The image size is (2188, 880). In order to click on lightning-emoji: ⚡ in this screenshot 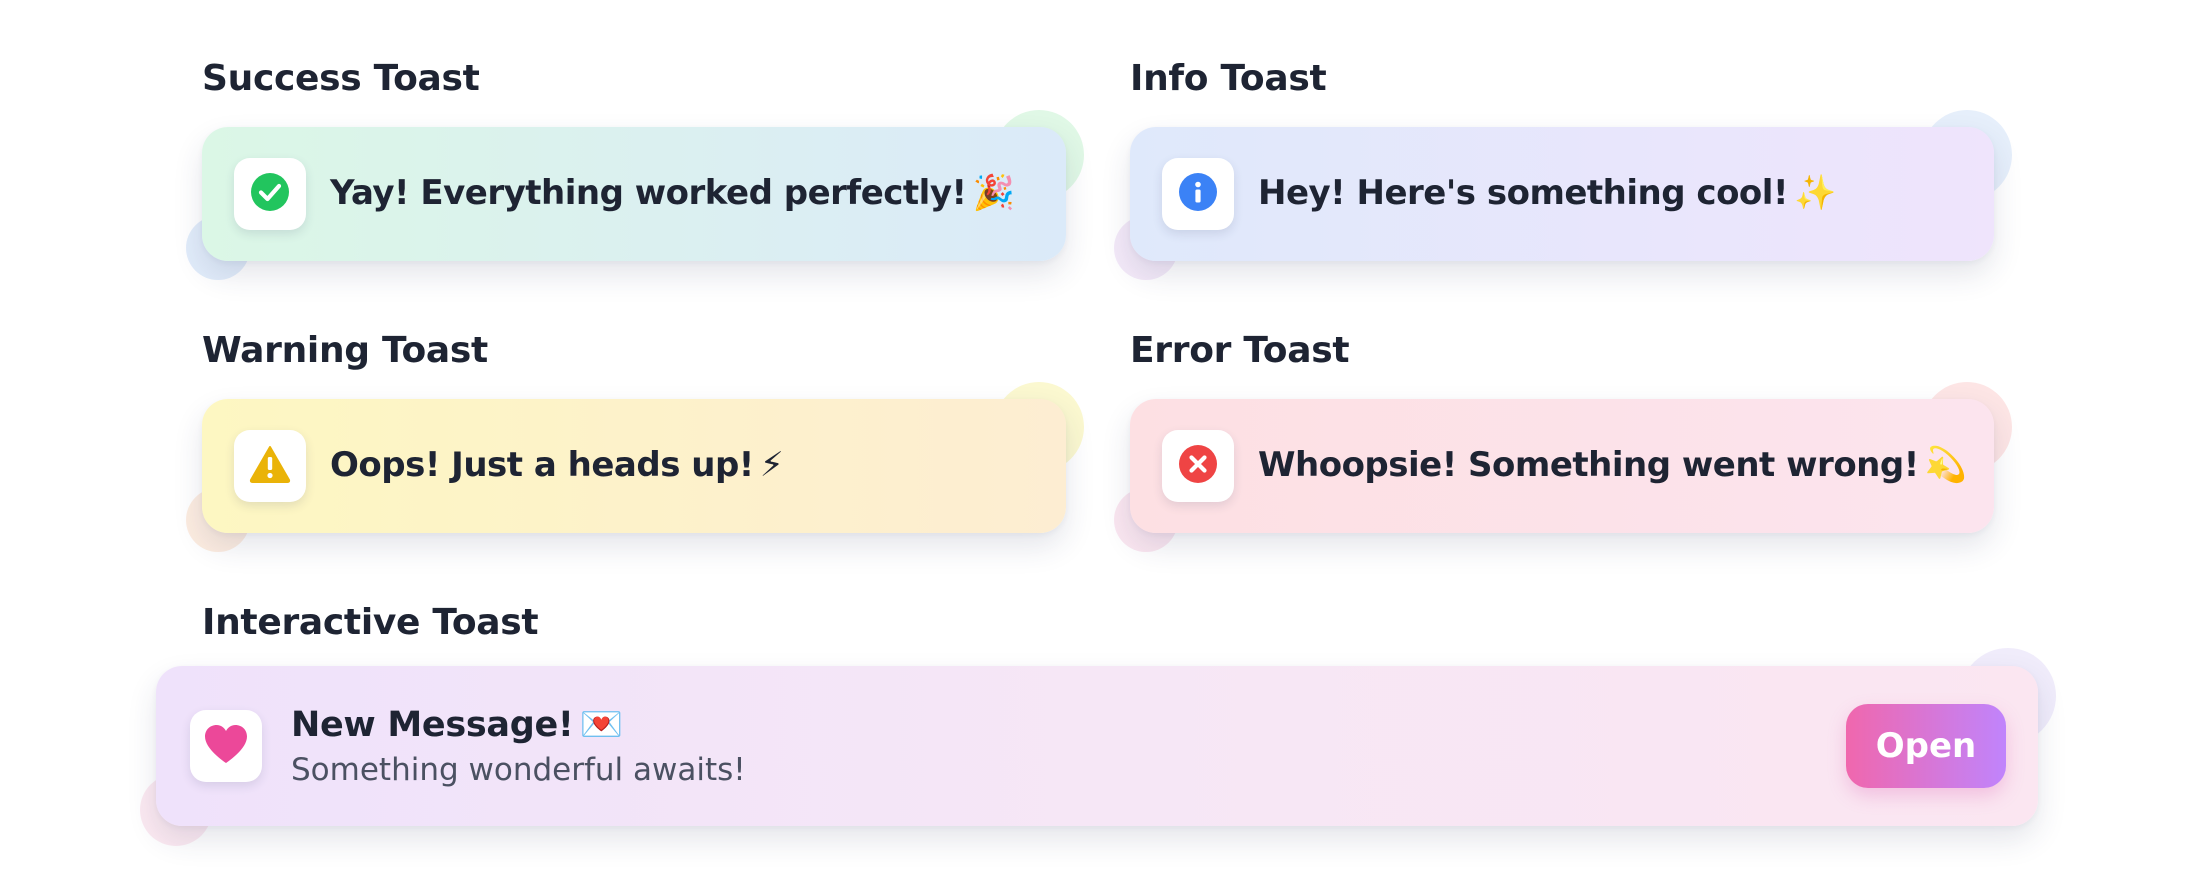, I will do `click(771, 465)`.